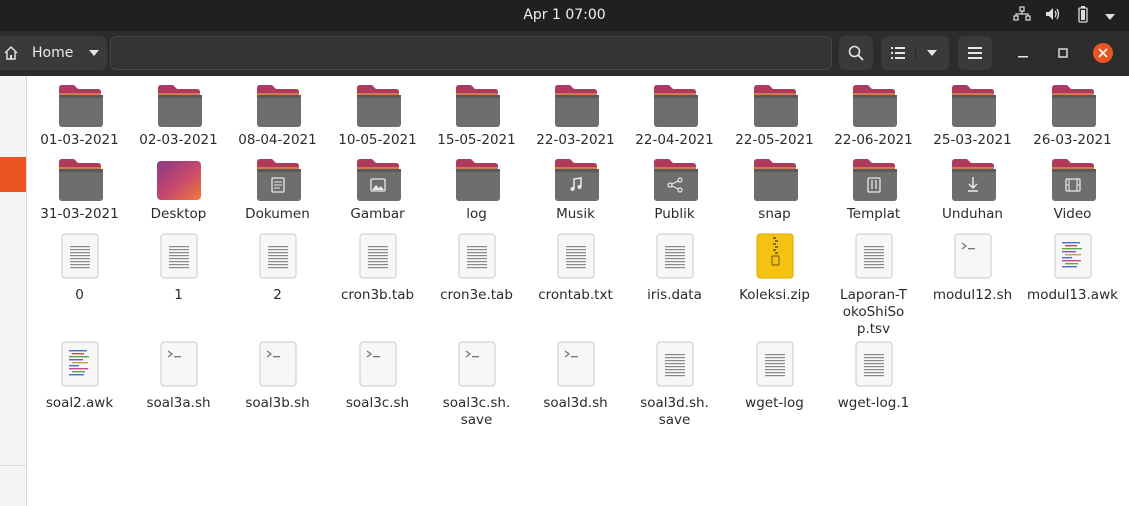 This screenshot has height=506, width=1129. Describe the element at coordinates (178, 116) in the screenshot. I see `folder-item-02-03-2021: 02-03-2021` at that location.